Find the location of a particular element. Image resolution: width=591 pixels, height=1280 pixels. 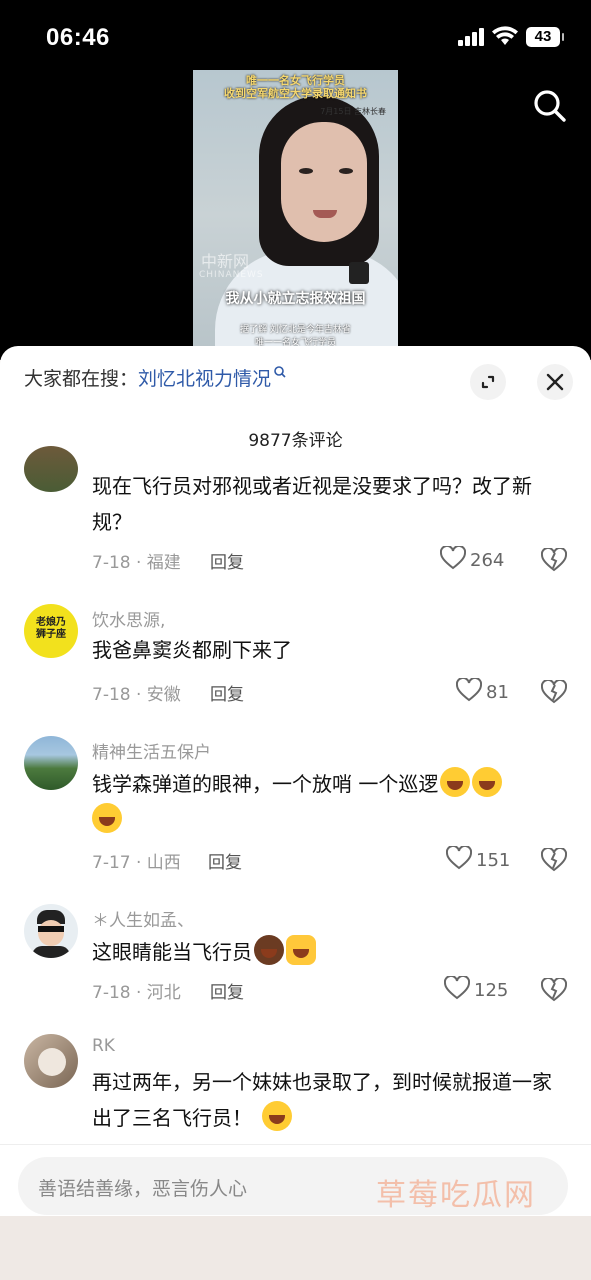

username: RK is located at coordinates (103, 1046).